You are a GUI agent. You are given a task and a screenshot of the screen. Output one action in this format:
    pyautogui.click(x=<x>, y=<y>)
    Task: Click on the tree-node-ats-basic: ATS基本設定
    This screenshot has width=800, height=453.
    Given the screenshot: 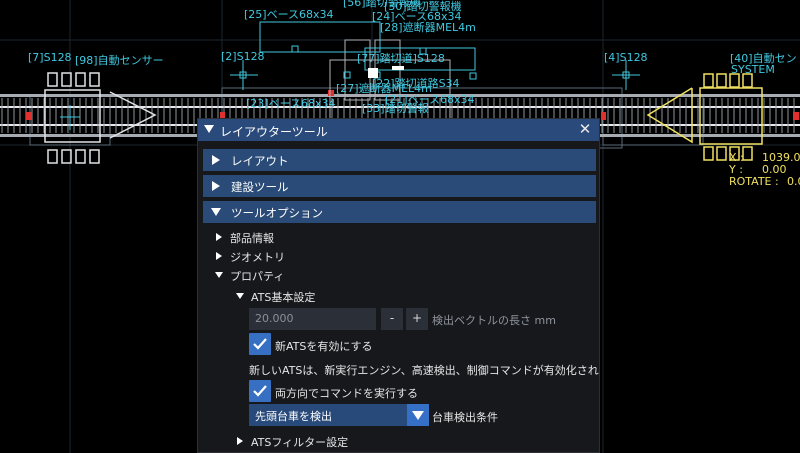 What is the action you would take?
    pyautogui.click(x=335, y=296)
    